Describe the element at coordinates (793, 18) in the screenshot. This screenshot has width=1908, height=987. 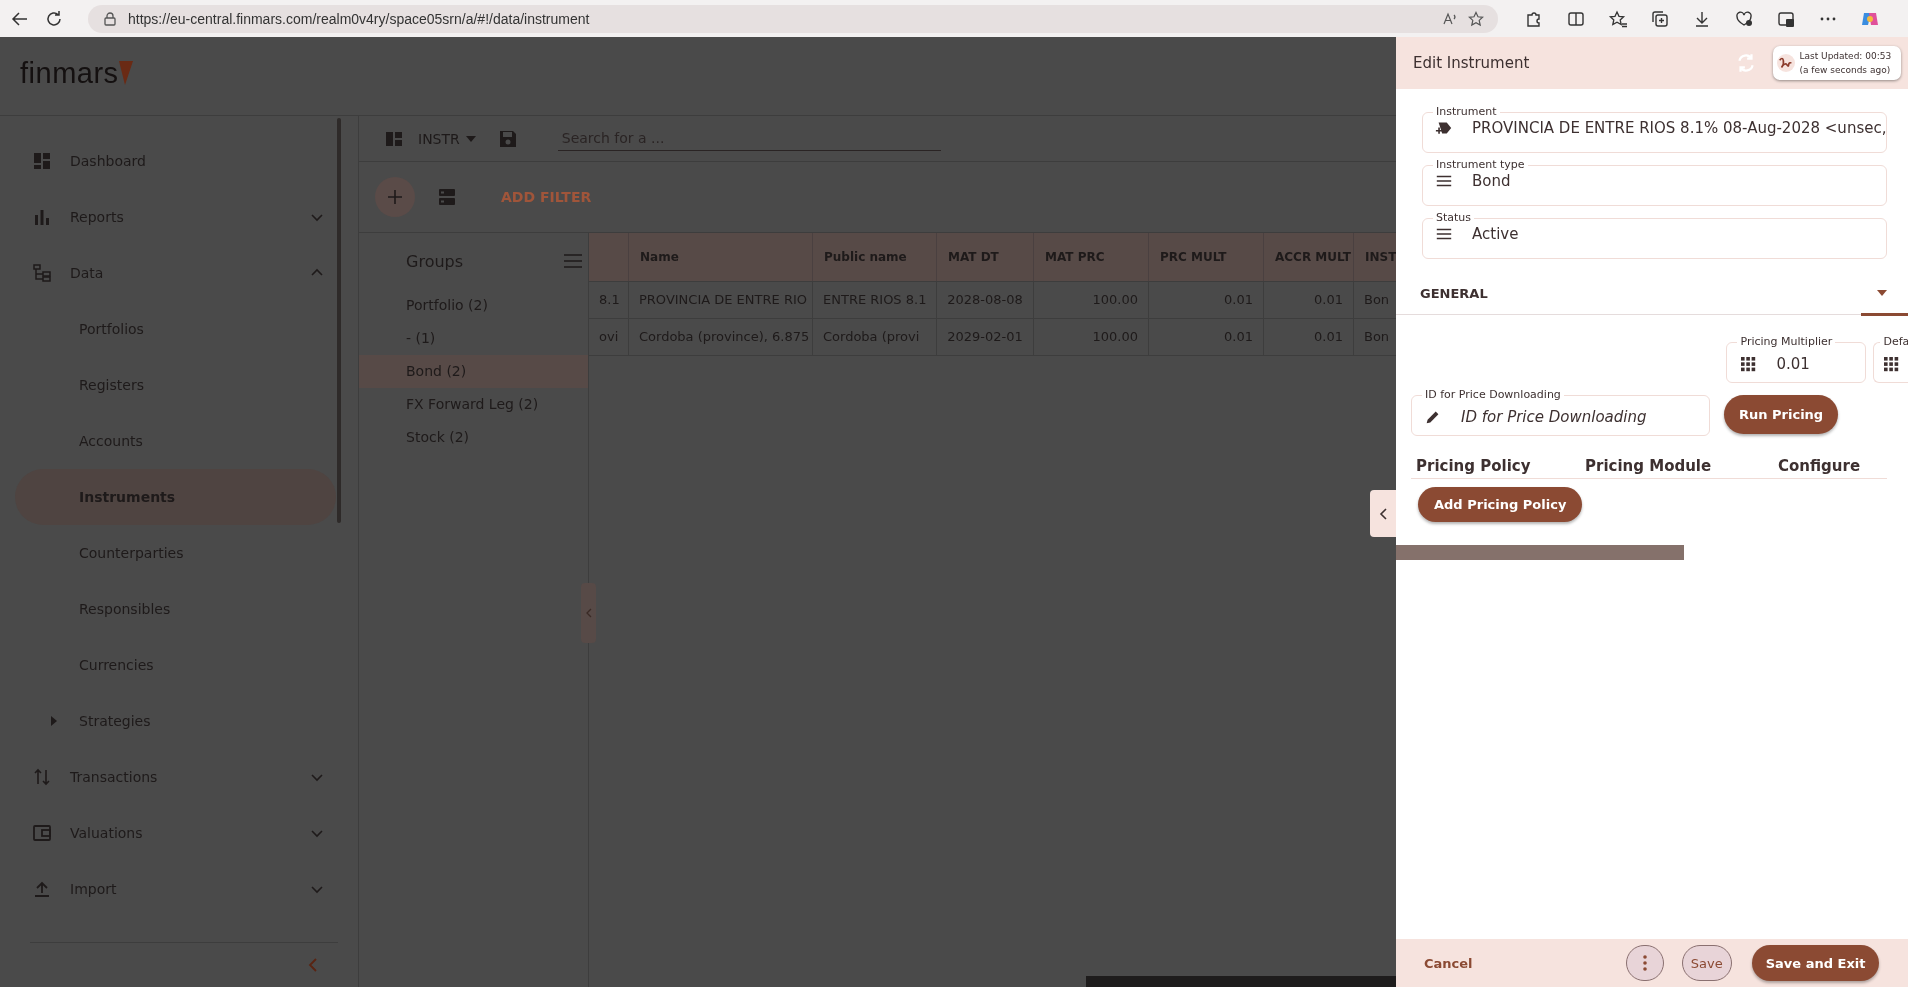
I see `address-bar: https://eu-central.finmars.com/realm0v4ry/space05srn/a/#!/data/instrument` at that location.